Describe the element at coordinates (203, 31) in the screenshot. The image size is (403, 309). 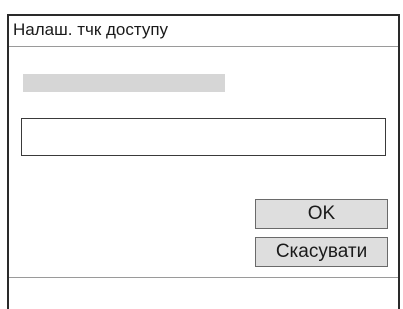
I see `dialog-title-bar: Налаш. тчк доступу` at that location.